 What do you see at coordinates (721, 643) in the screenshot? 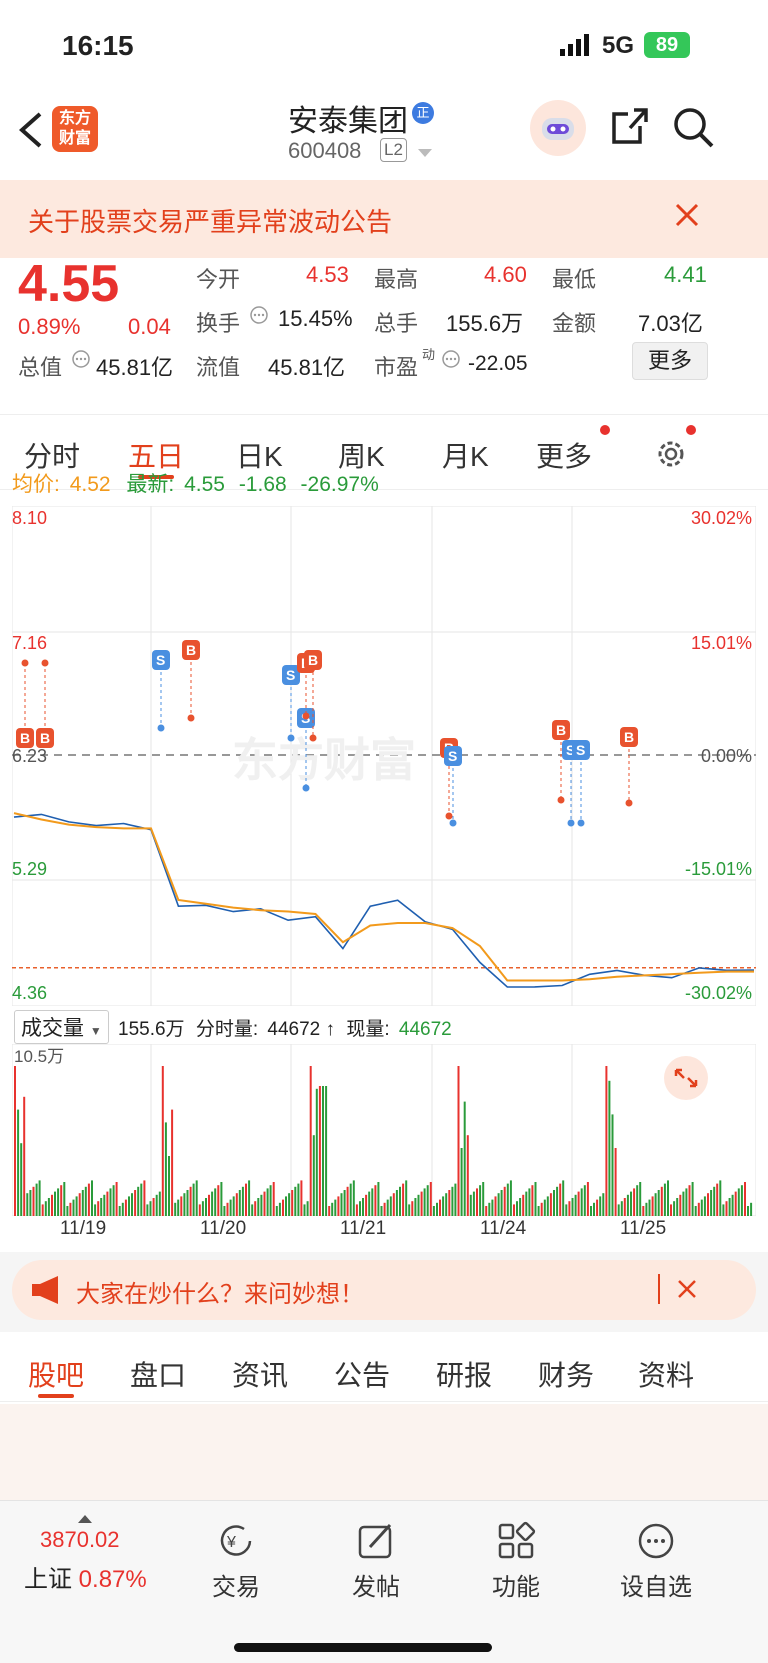
I see `y-tick-right: 15.01%` at bounding box center [721, 643].